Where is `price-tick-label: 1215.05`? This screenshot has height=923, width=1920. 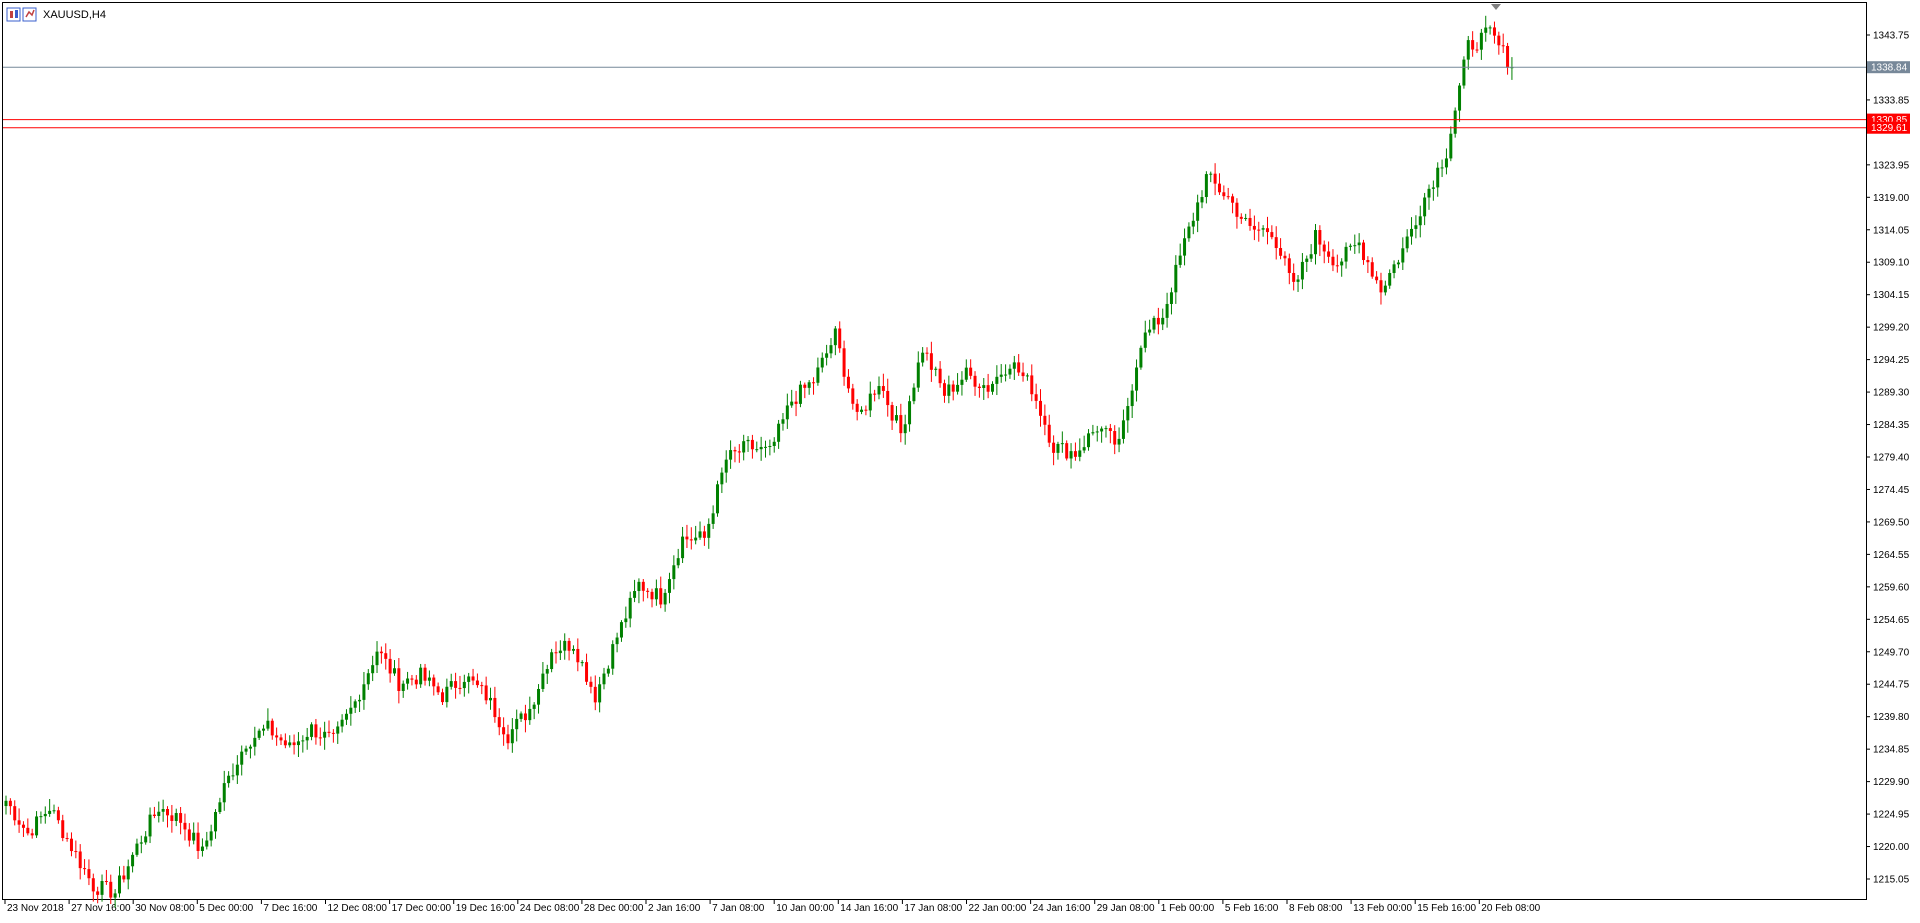 price-tick-label: 1215.05 is located at coordinates (1891, 880).